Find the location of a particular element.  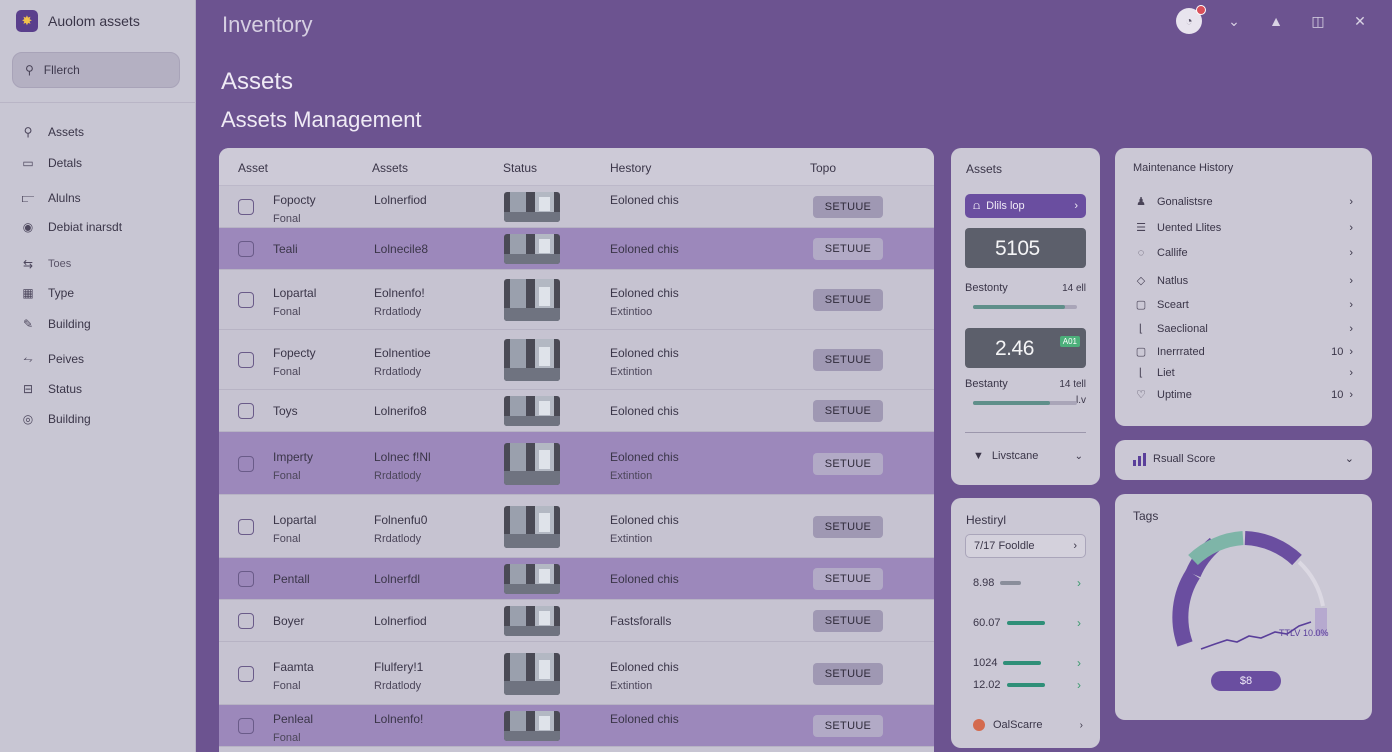

stat-value: 5105 is located at coordinates (1017, 248).